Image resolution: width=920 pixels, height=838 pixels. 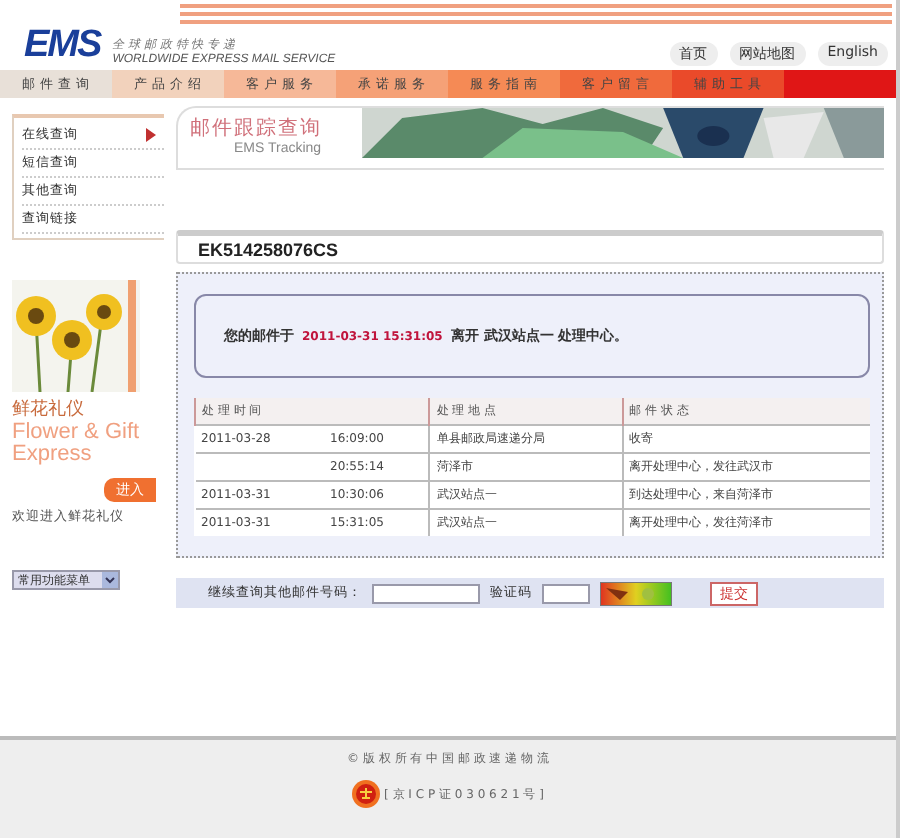 I want to click on banner-title: 邮件跟踪查询, so click(x=256, y=128).